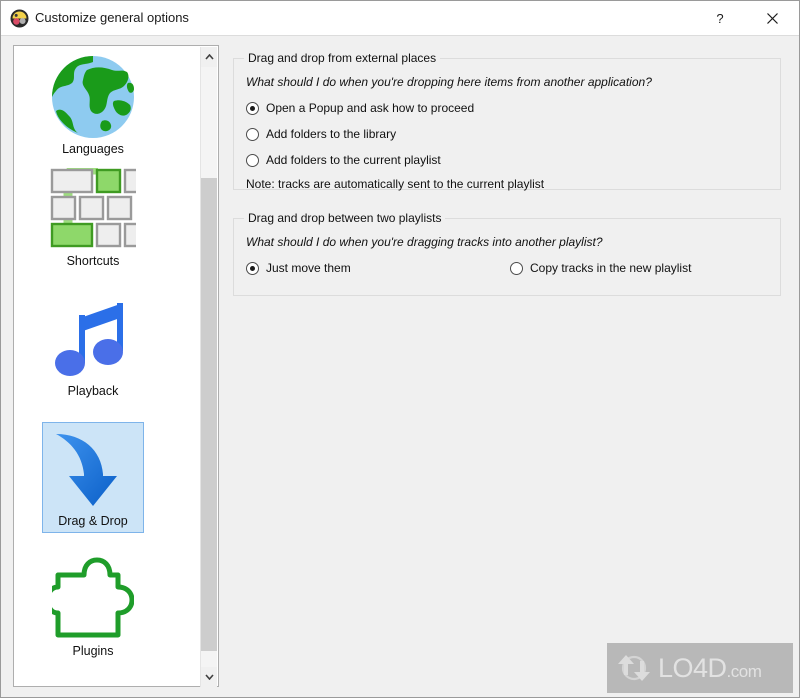 This screenshot has width=800, height=698. I want to click on media-player-icon, so click(19, 18).